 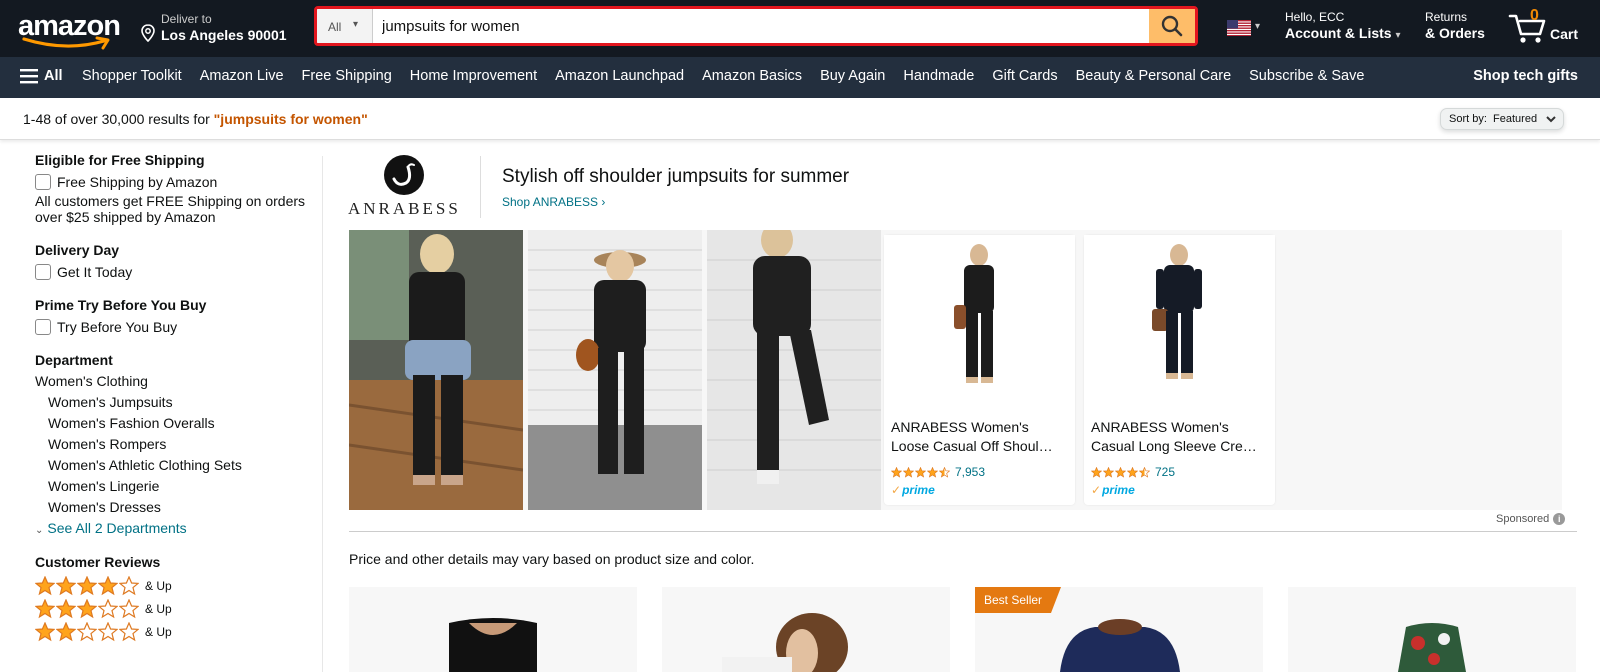 I want to click on review-count: 725, so click(x=1165, y=472).